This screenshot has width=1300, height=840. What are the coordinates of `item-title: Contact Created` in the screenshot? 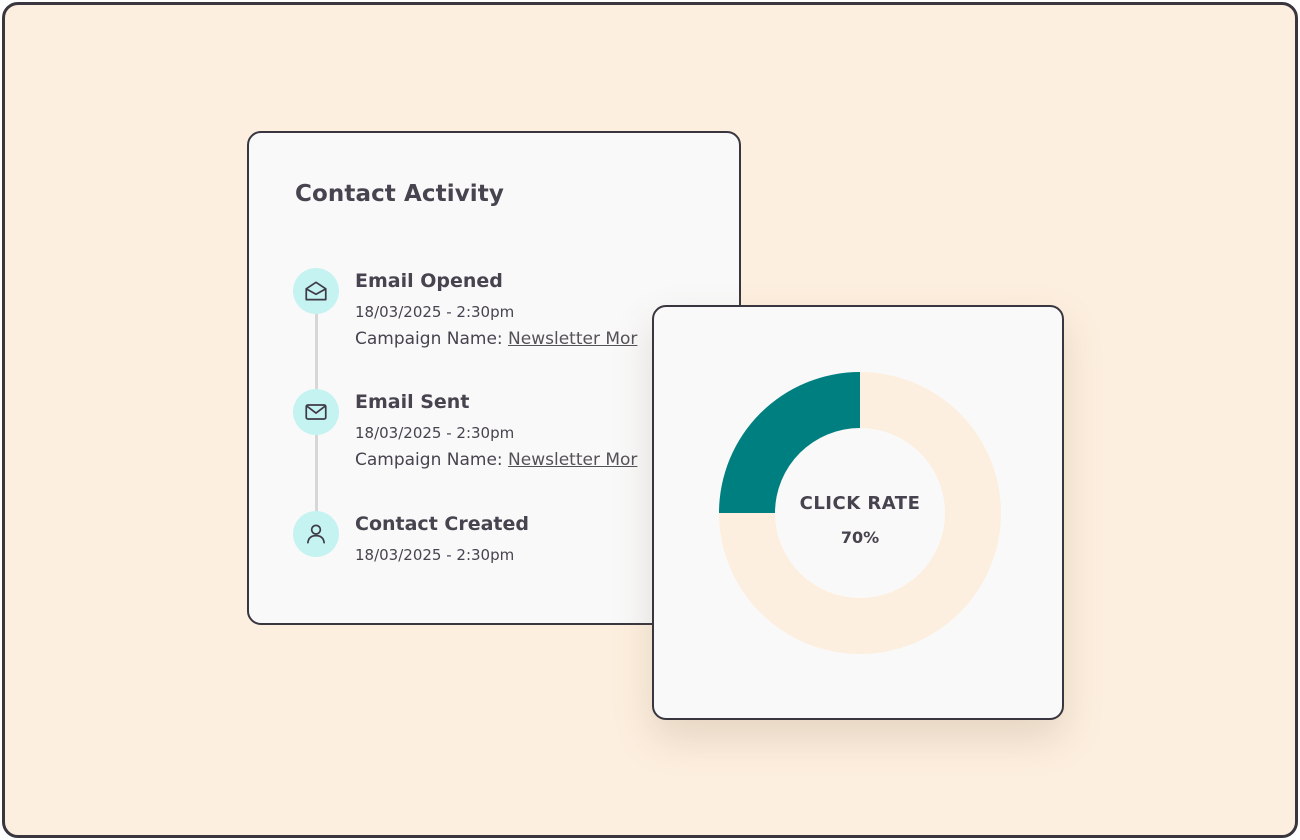 It's located at (442, 524).